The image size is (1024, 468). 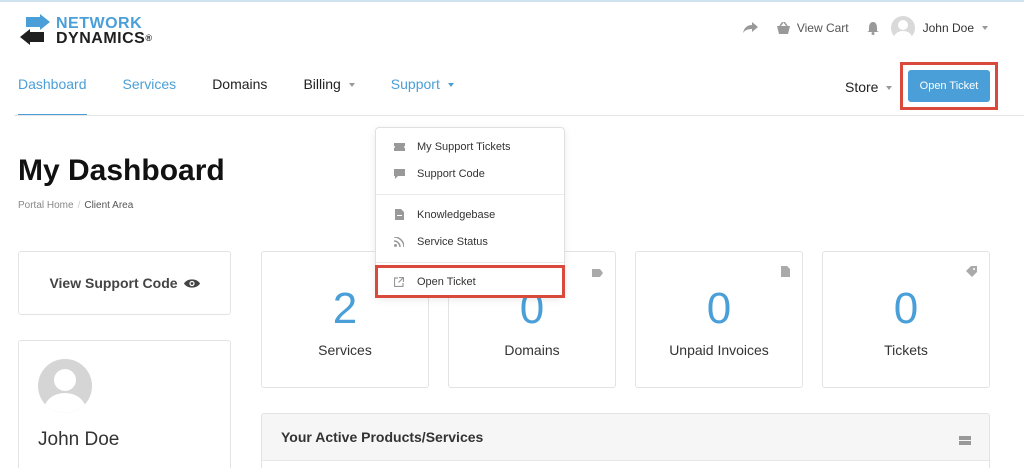 I want to click on breadcrumb-current: Client Area, so click(x=109, y=205).